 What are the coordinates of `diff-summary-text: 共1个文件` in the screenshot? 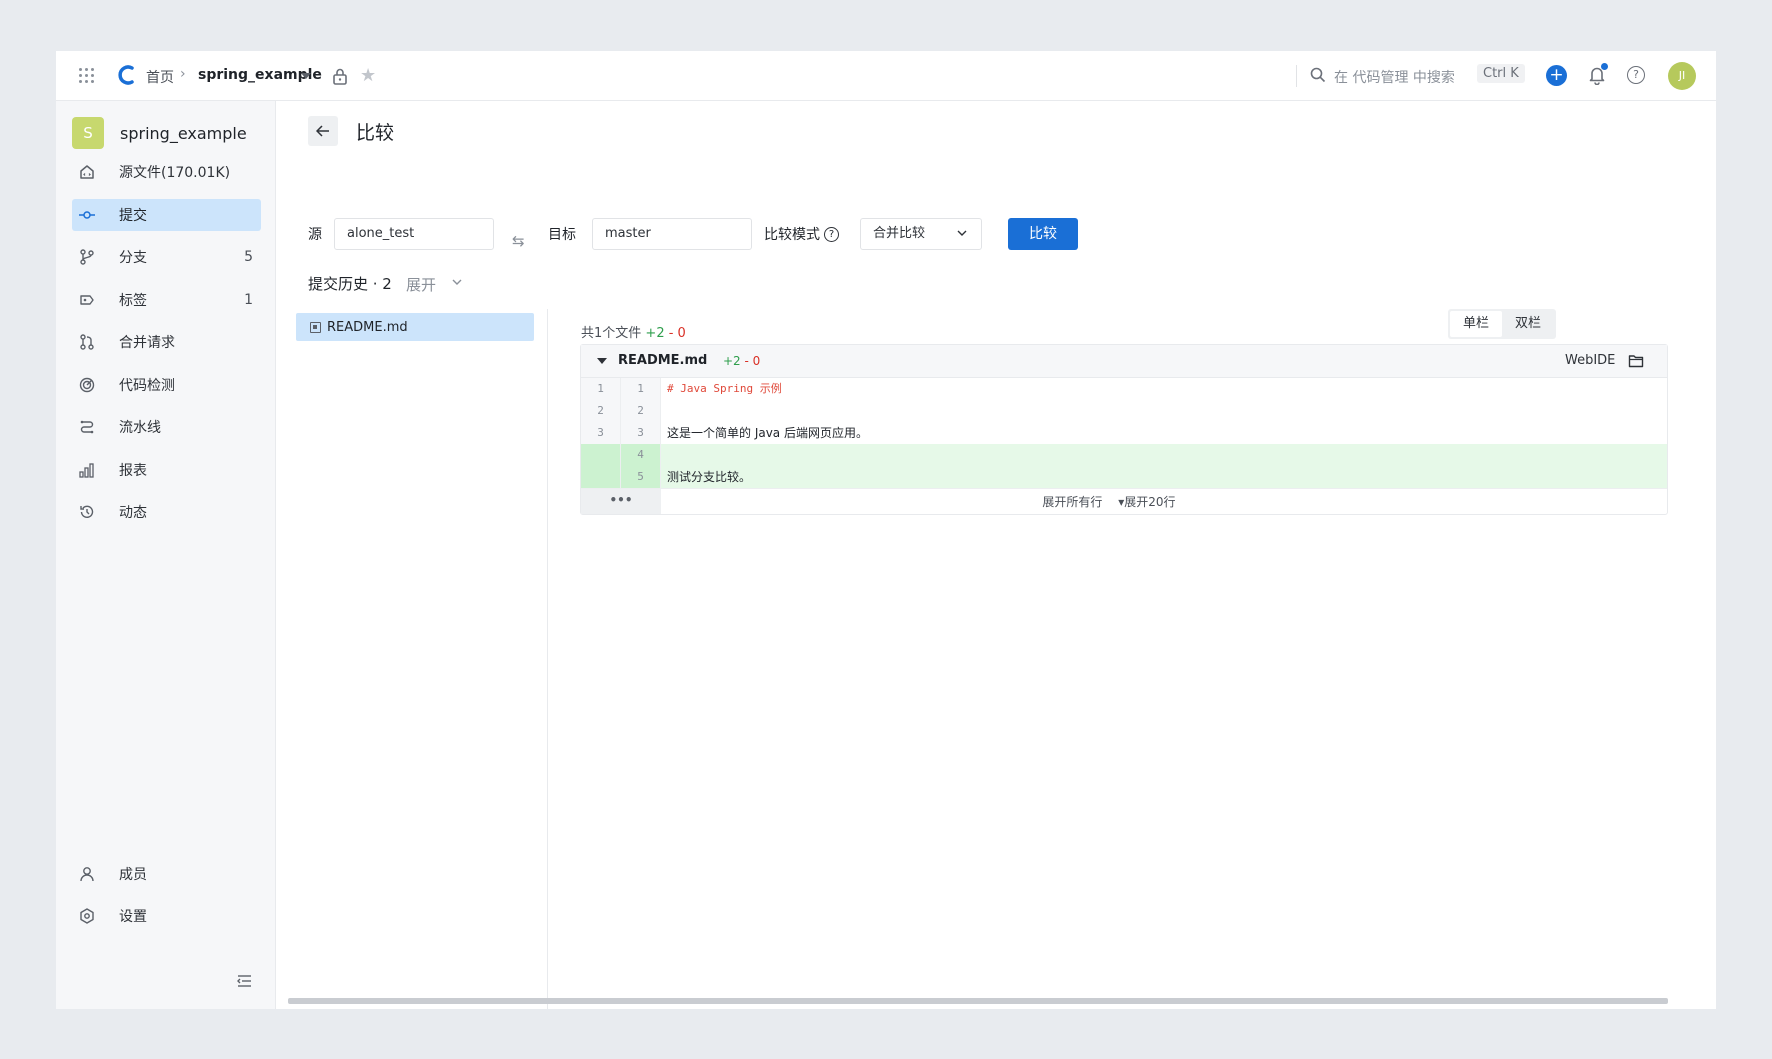 It's located at (611, 333).